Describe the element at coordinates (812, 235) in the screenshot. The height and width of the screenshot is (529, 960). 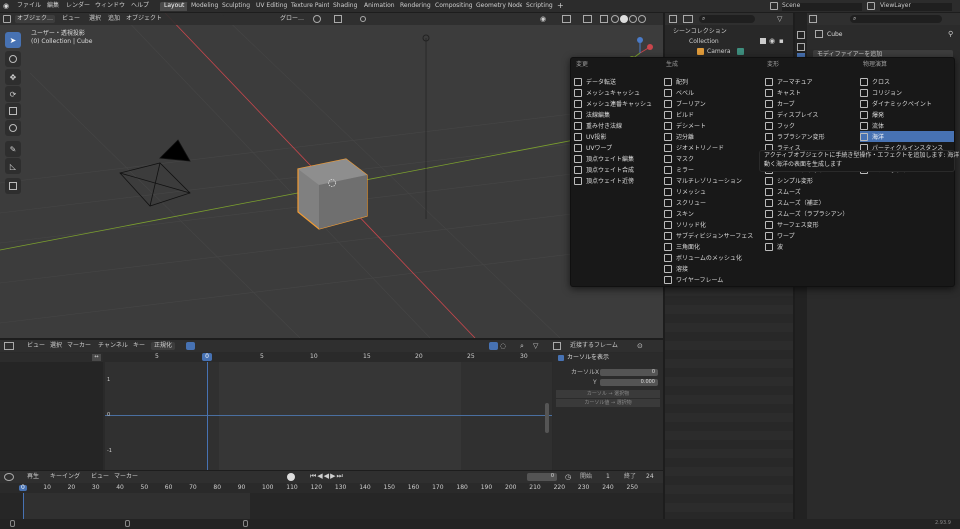
I see `menu-item-deform: ワープ` at that location.